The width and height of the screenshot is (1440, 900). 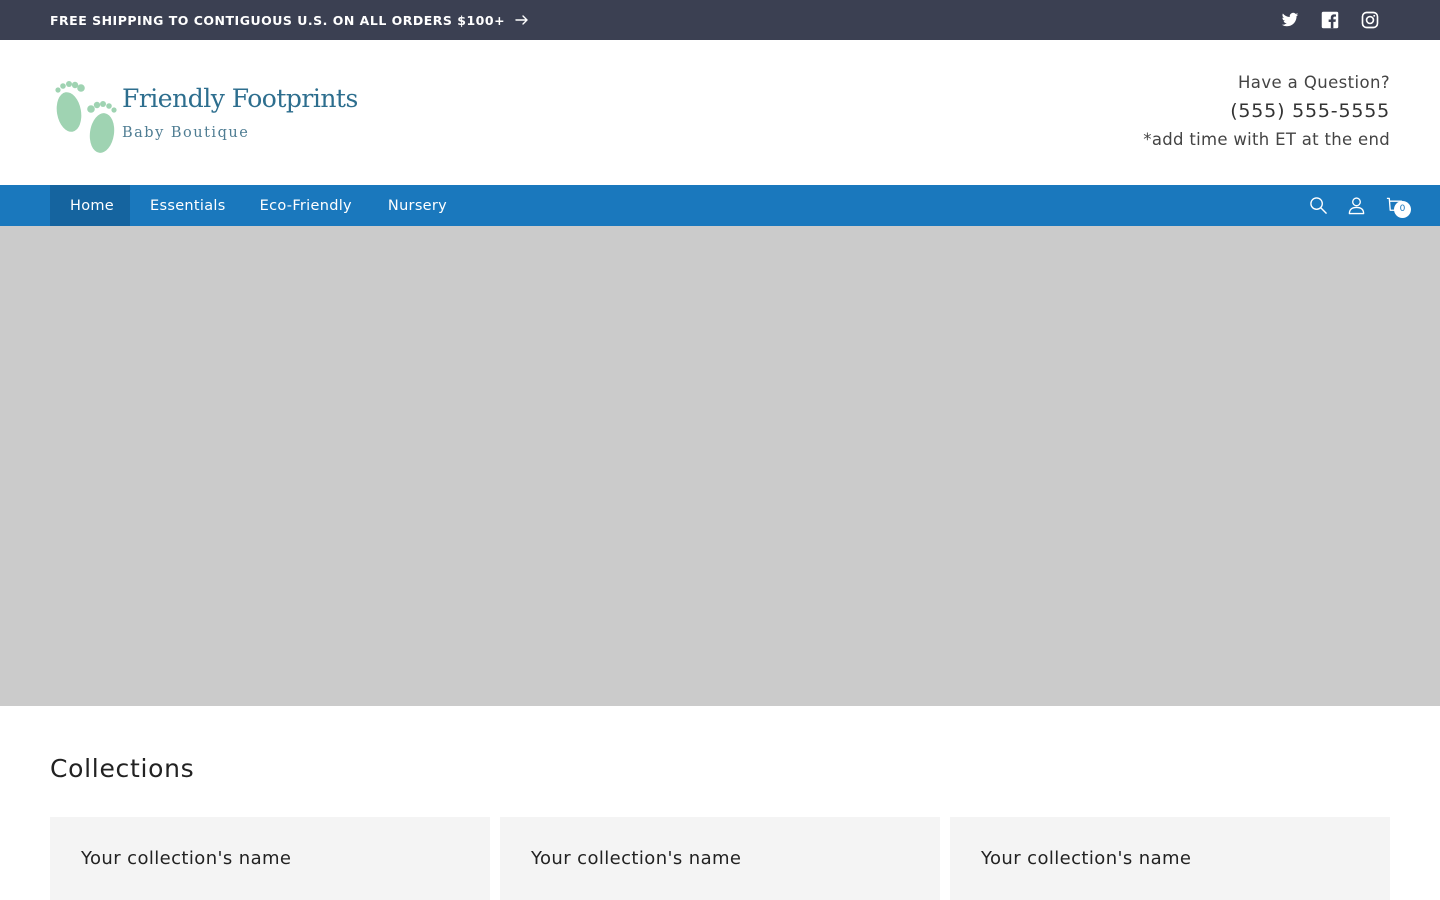 What do you see at coordinates (1318, 206) in the screenshot?
I see `search-icon` at bounding box center [1318, 206].